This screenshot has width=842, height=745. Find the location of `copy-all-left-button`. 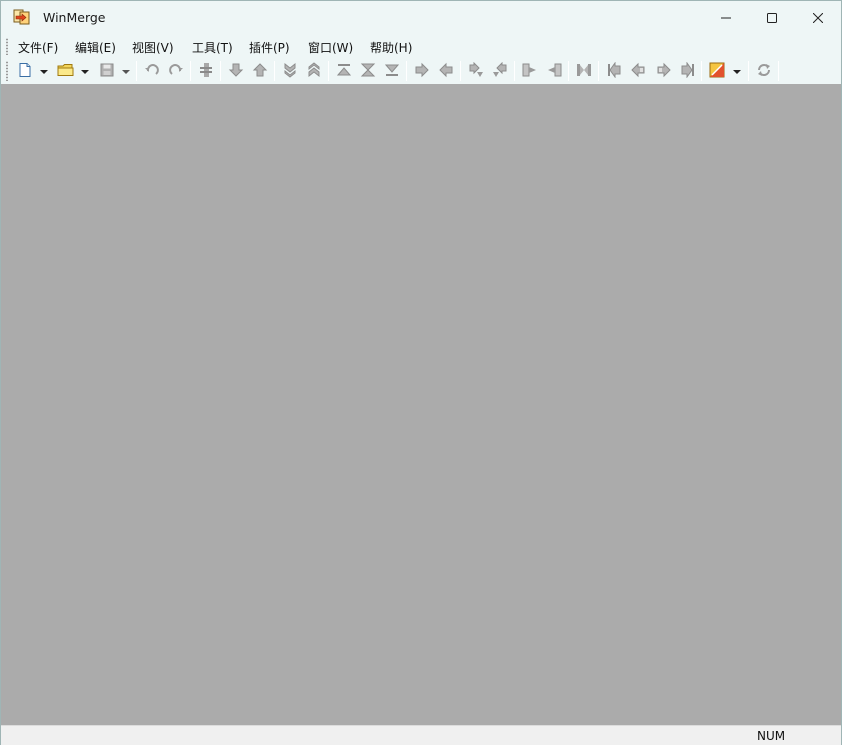

copy-all-left-button is located at coordinates (554, 71).